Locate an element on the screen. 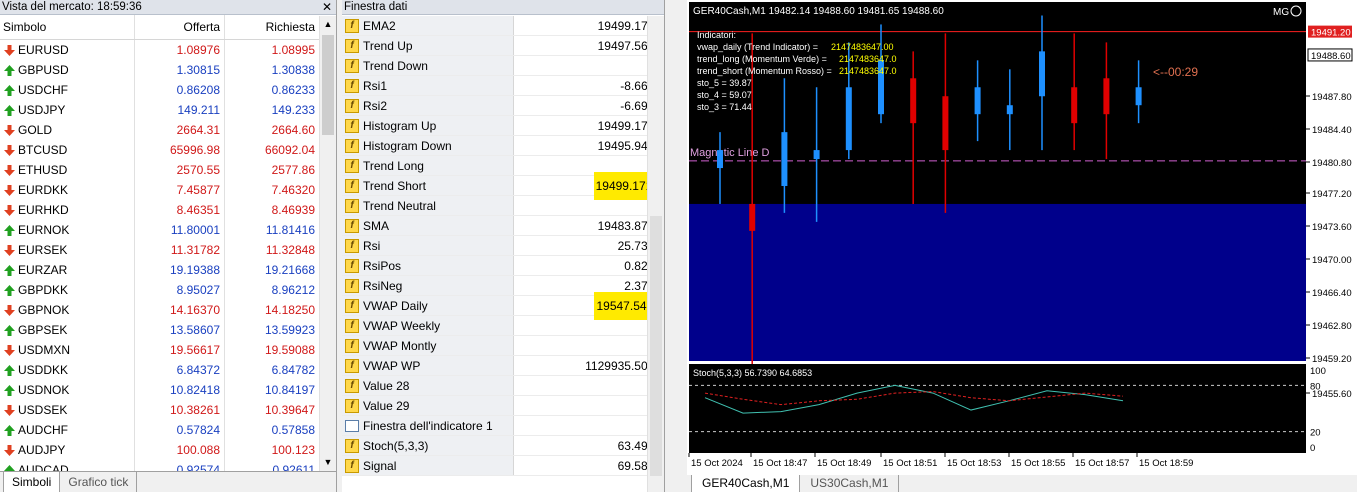 Image resolution: width=1357 pixels, height=492 pixels. scroll-up-icon: ▲ is located at coordinates (328, 24).